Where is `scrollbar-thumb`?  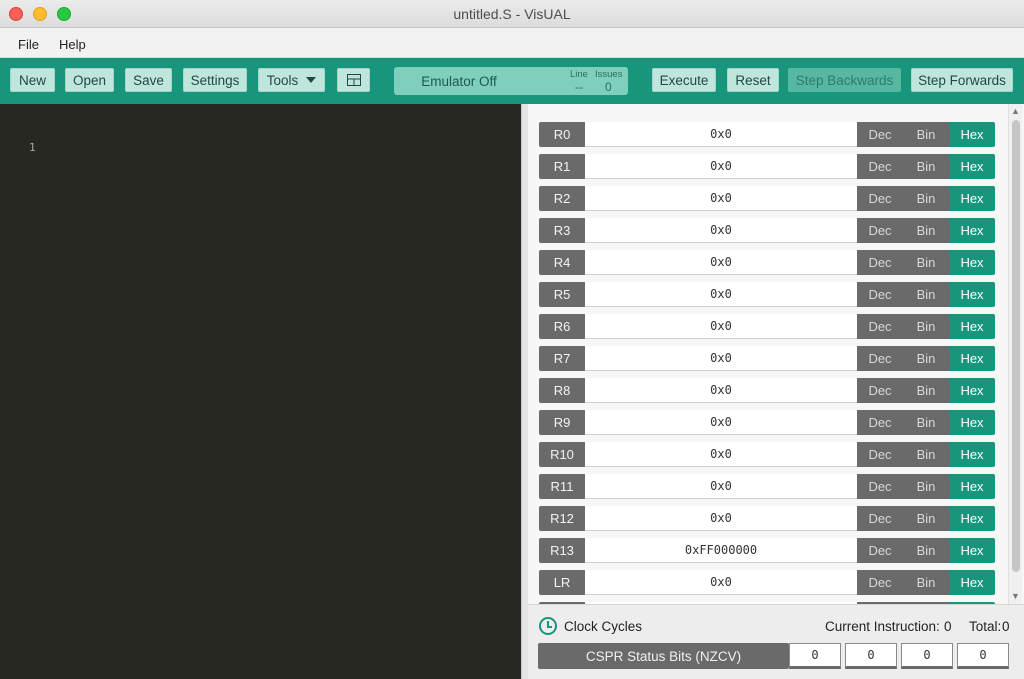 scrollbar-thumb is located at coordinates (1016, 346).